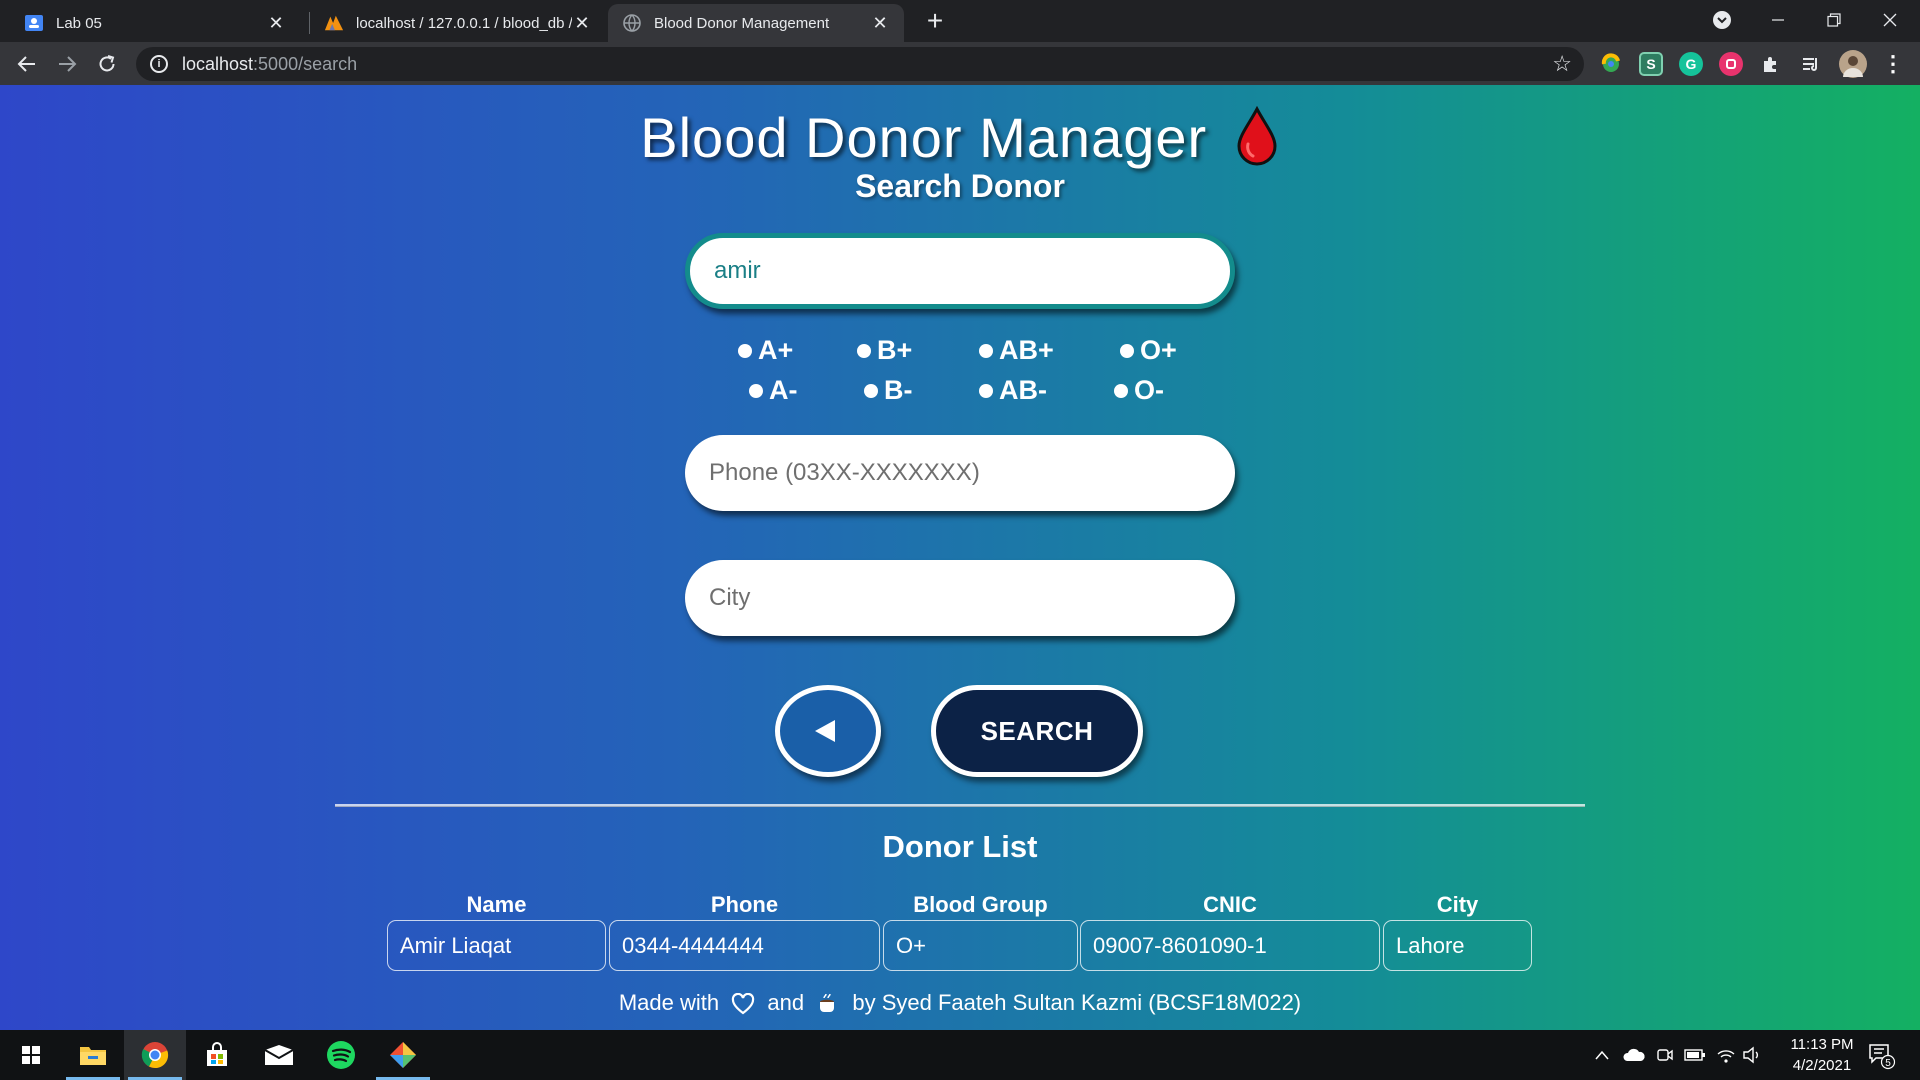 Image resolution: width=1920 pixels, height=1080 pixels. Describe the element at coordinates (1602, 1055) in the screenshot. I see `show-hidden-icons` at that location.